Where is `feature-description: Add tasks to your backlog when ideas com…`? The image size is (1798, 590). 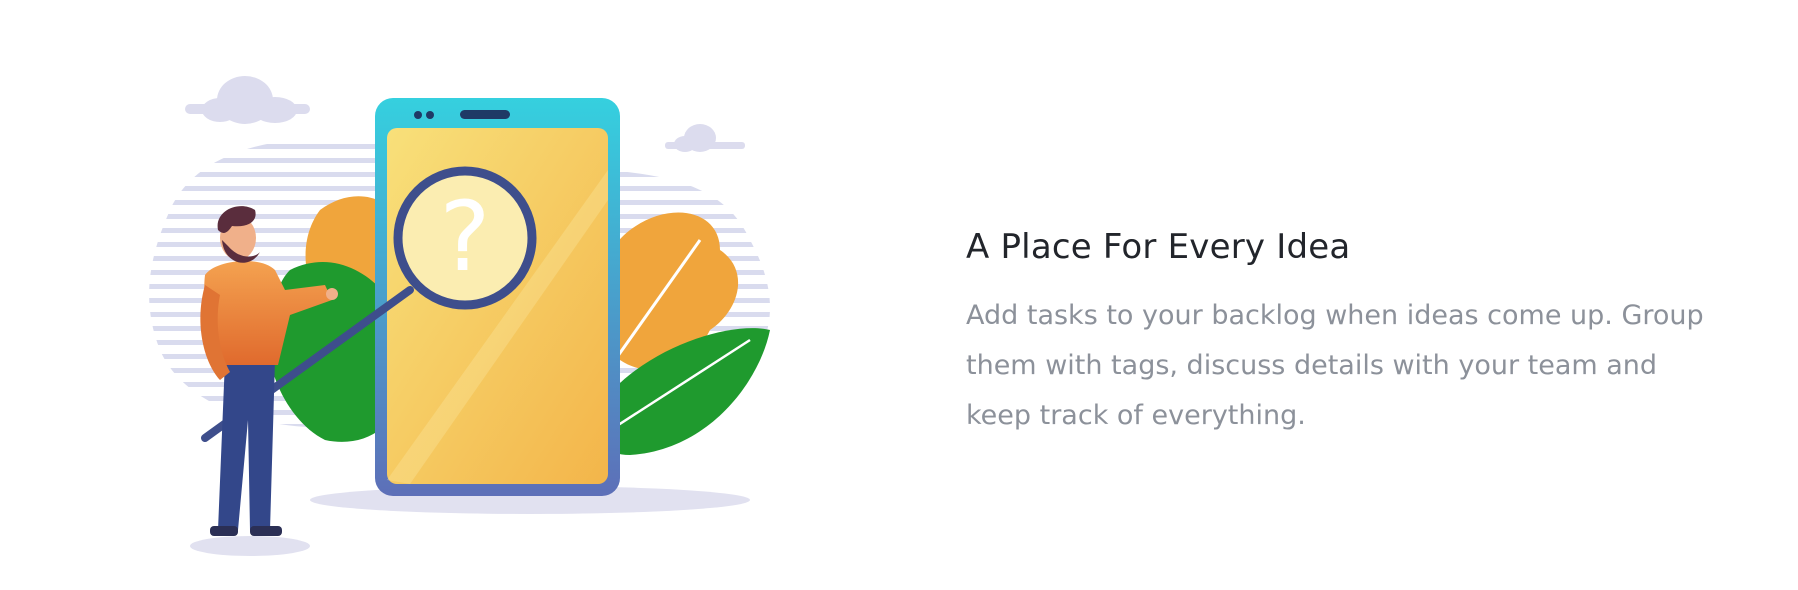
feature-description: Add tasks to your backlog when ideas com… is located at coordinates (1335, 365).